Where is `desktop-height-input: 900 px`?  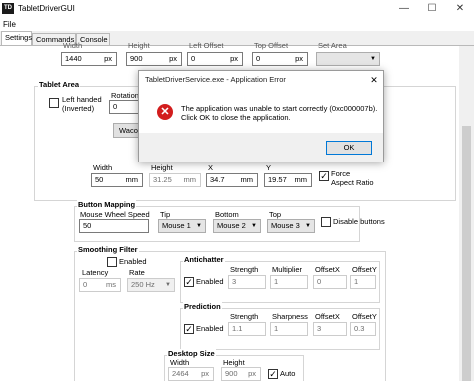
desktop-height-input: 900 px is located at coordinates (241, 374).